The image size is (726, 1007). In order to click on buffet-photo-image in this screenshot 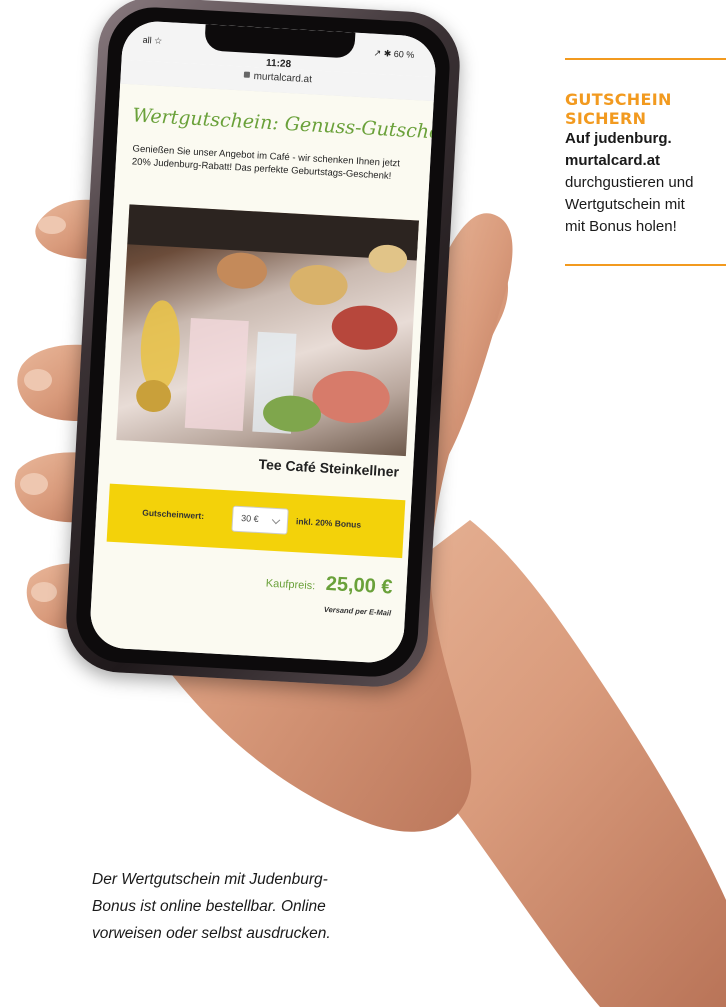, I will do `click(273, 319)`.